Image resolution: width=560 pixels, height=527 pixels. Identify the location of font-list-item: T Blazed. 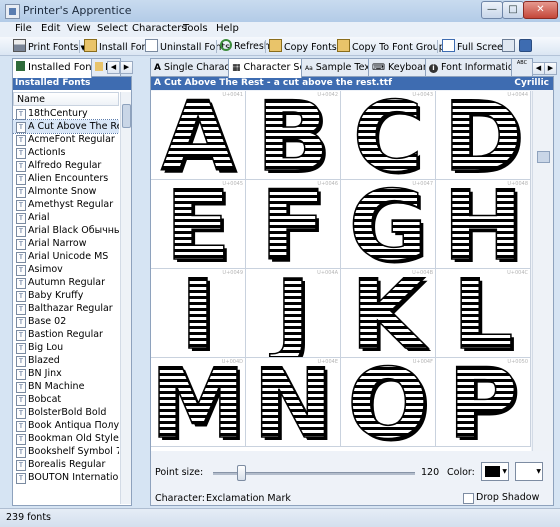
(66, 360).